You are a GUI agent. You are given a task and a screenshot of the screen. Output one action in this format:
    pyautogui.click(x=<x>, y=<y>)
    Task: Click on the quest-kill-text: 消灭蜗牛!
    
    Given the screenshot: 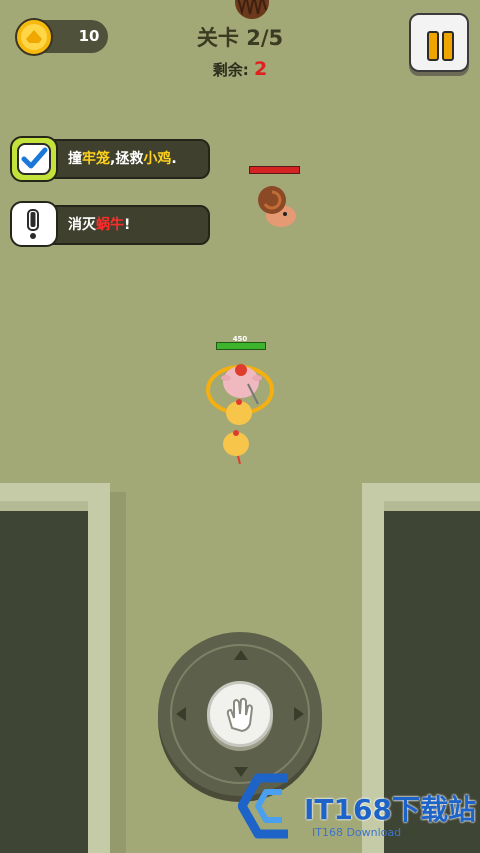 What is the action you would take?
    pyautogui.click(x=99, y=225)
    